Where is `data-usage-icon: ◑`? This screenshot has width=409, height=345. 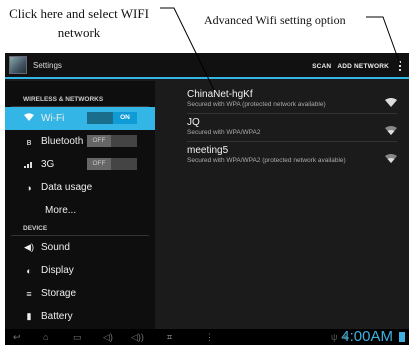
data-usage-icon: ◑ is located at coordinates (29, 187).